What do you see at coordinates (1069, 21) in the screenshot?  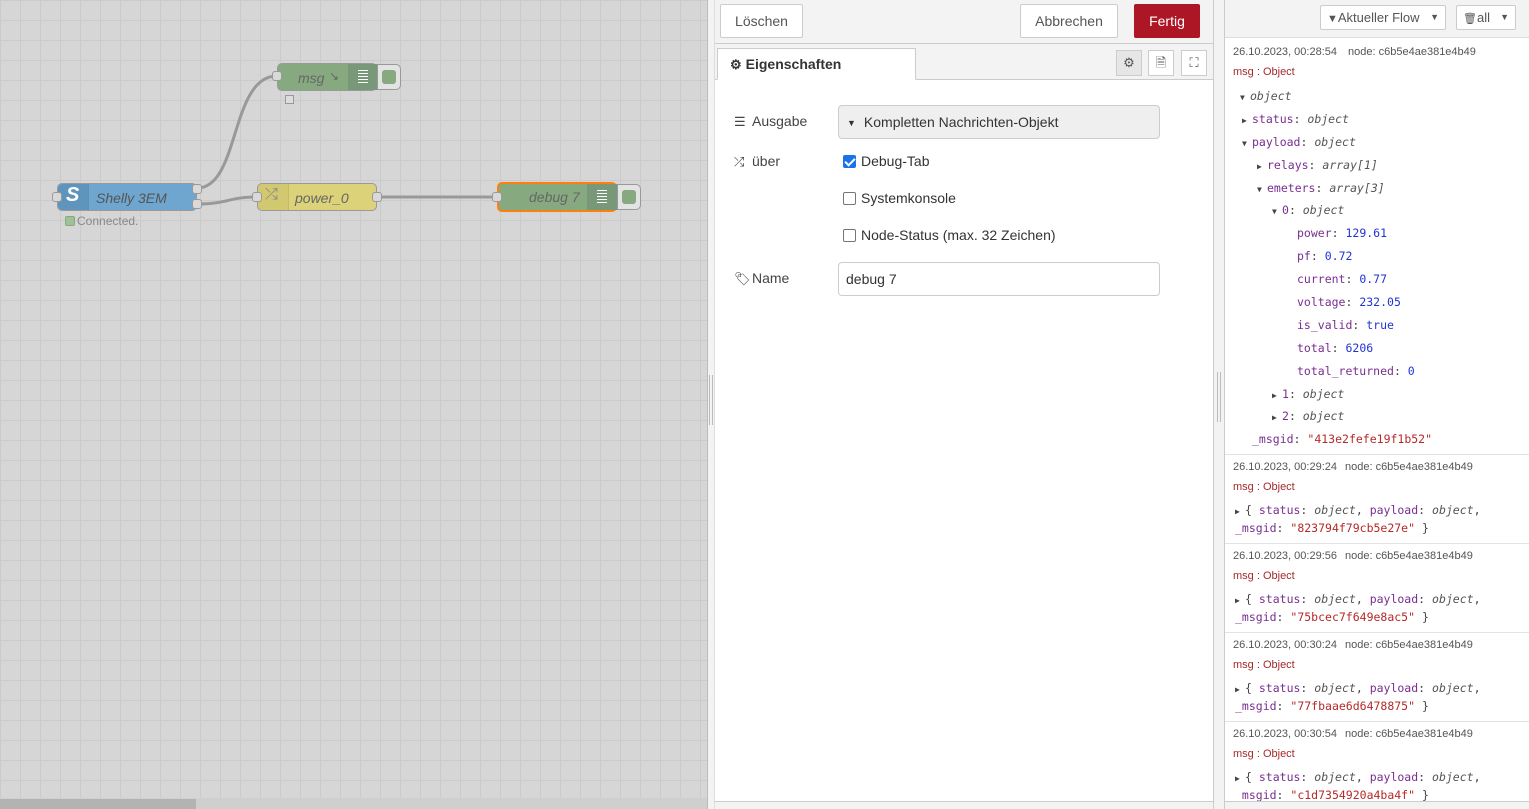 I see `cancel-button: Abbrechen` at bounding box center [1069, 21].